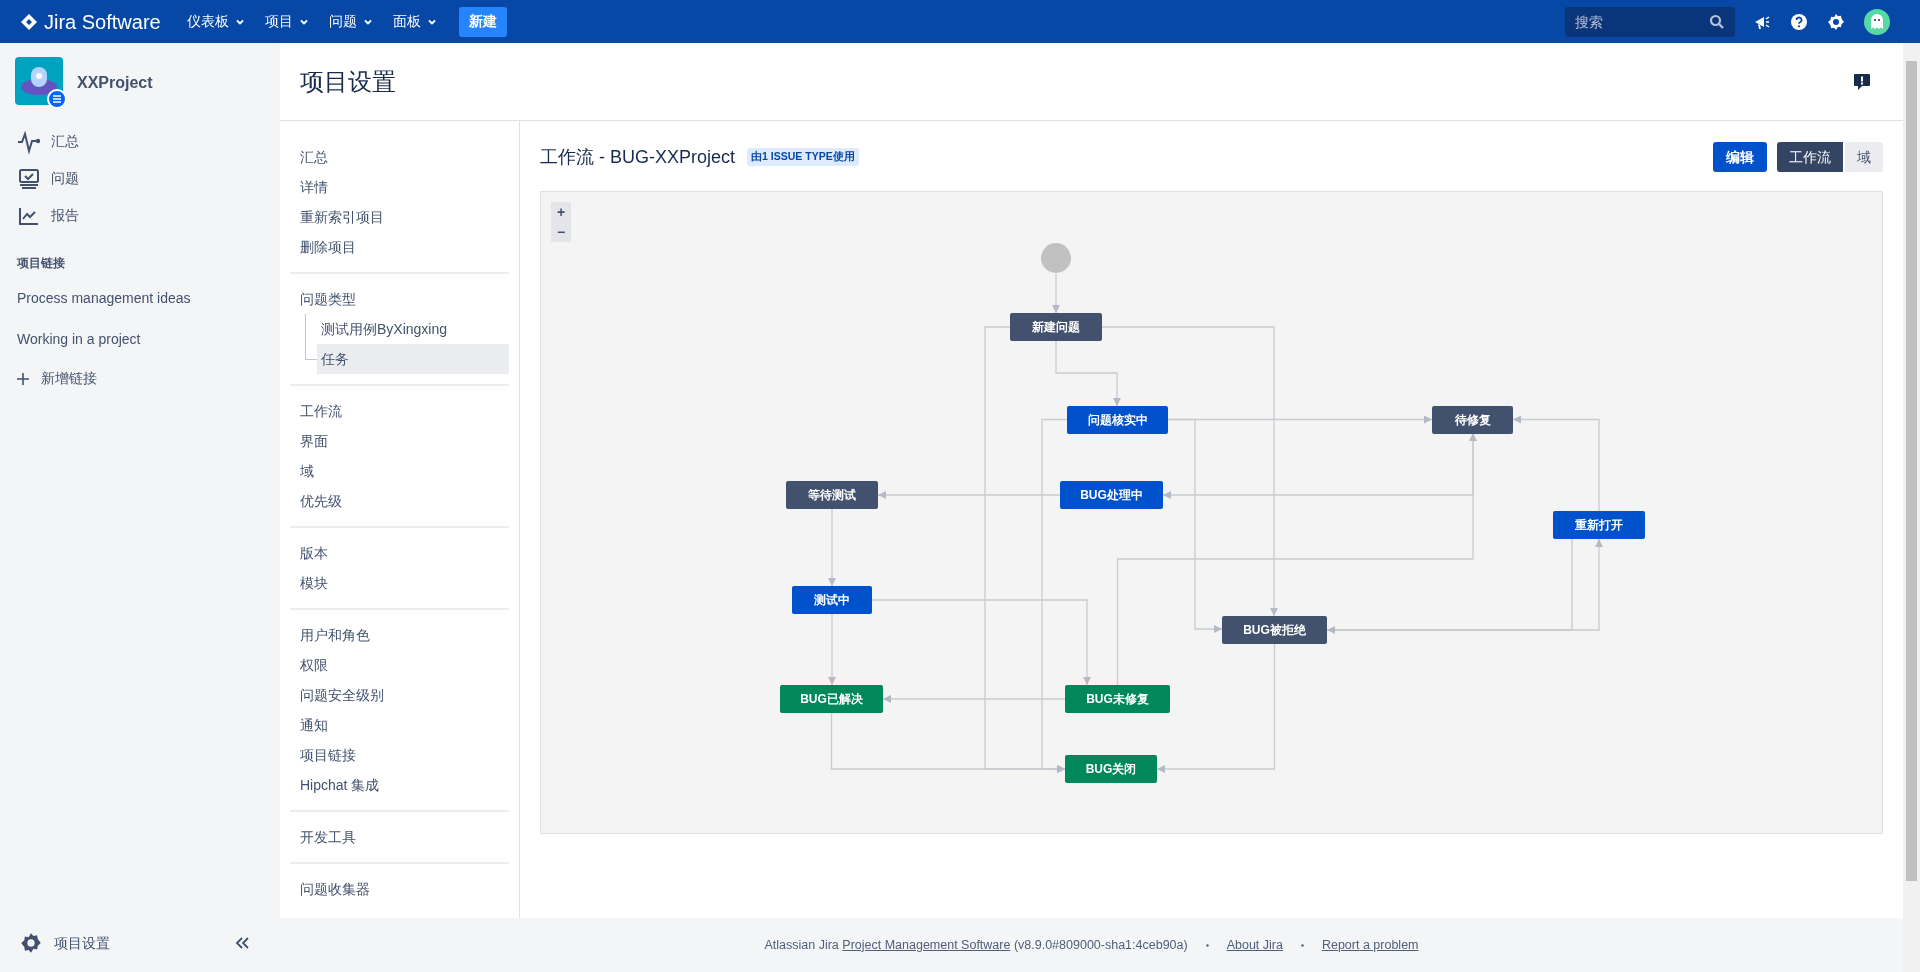  Describe the element at coordinates (29, 178) in the screenshot. I see `monitor-check-icon` at that location.